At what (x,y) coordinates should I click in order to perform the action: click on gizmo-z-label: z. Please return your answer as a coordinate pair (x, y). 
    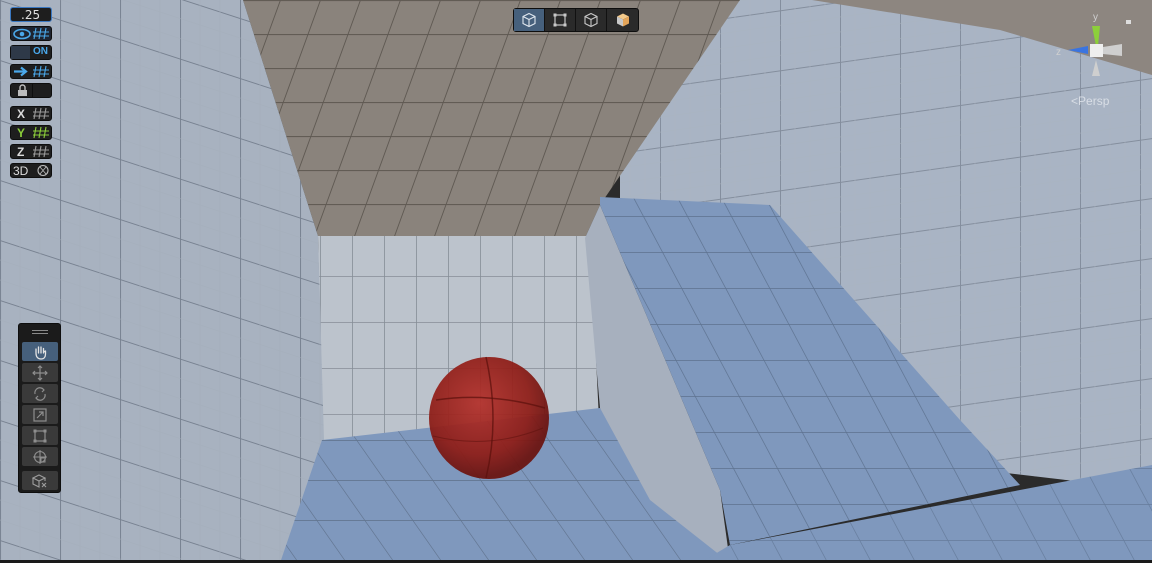
    Looking at the image, I should click on (1058, 52).